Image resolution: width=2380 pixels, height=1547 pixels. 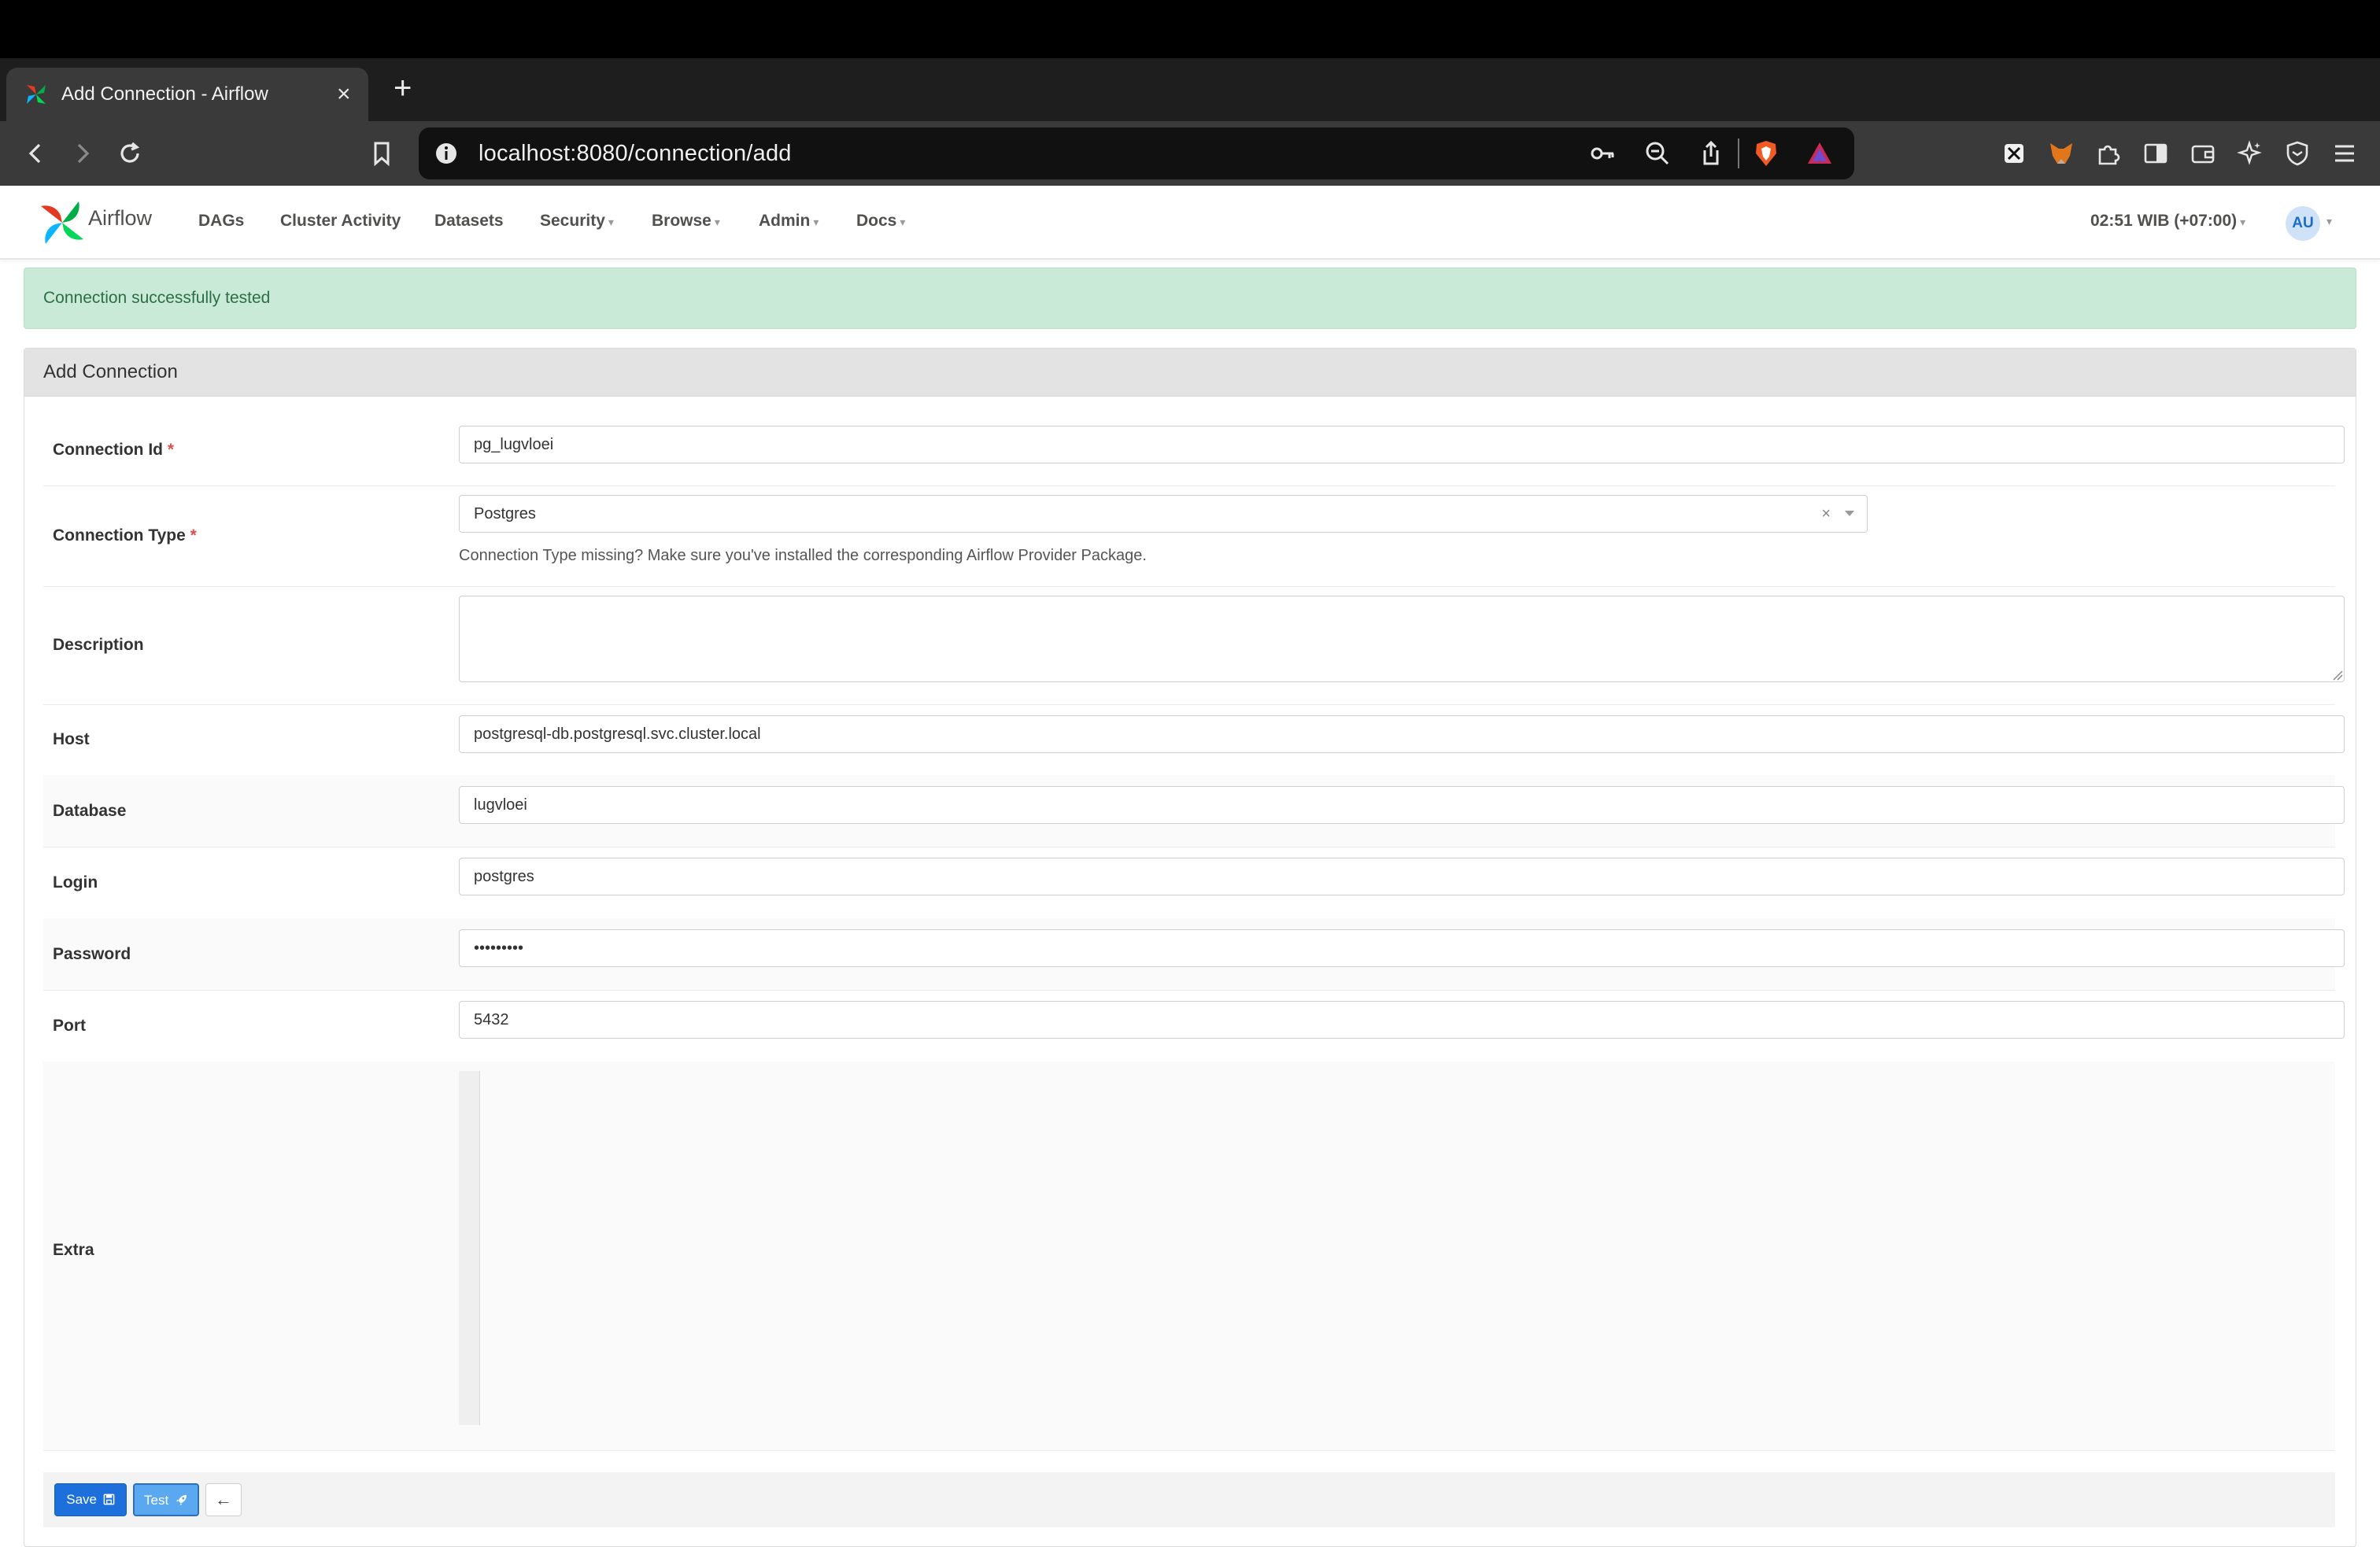 I want to click on nav-browse: Browse ▾, so click(x=686, y=221).